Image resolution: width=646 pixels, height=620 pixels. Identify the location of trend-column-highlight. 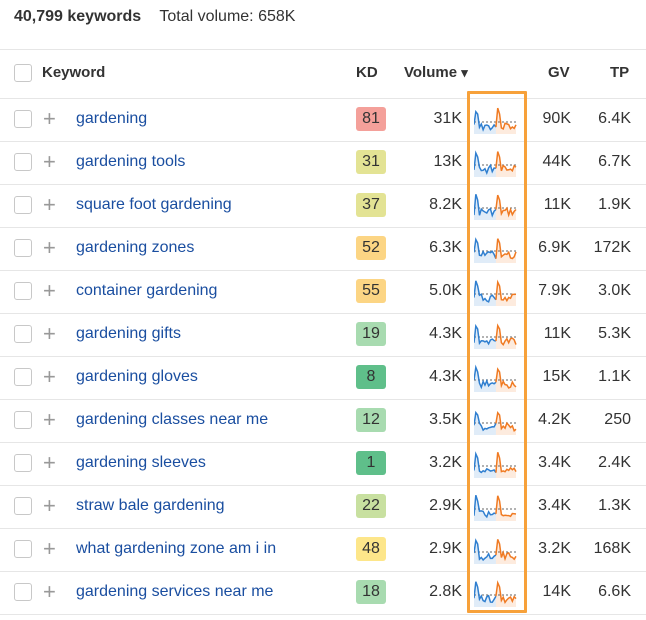
(497, 352).